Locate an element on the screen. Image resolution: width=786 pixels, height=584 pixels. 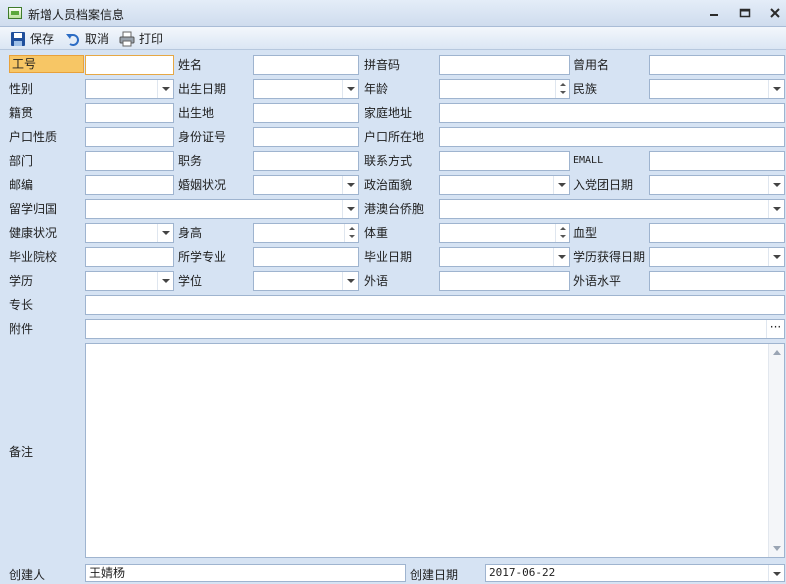
graduation-date-picker is located at coordinates (504, 257).